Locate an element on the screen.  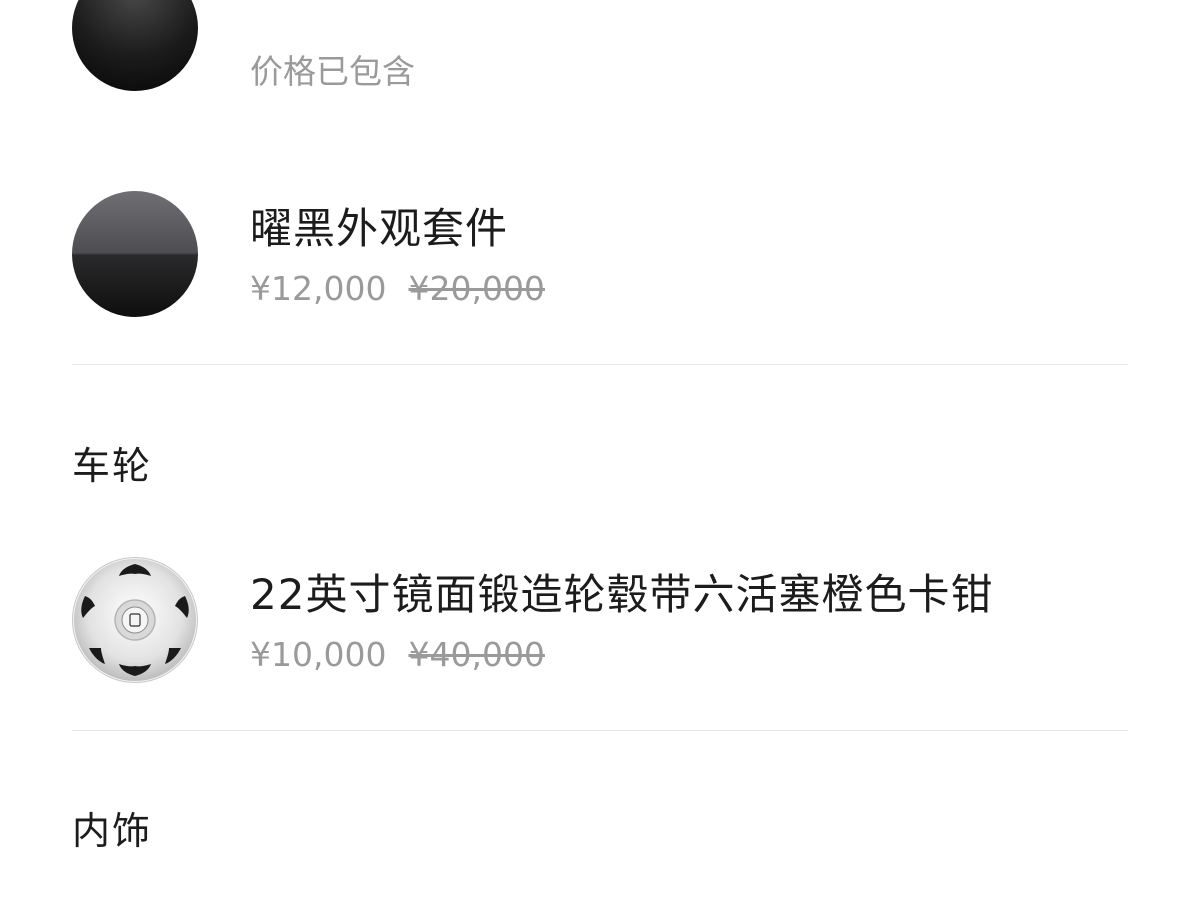
option-title: 曜黑外观套件 is located at coordinates (379, 228).